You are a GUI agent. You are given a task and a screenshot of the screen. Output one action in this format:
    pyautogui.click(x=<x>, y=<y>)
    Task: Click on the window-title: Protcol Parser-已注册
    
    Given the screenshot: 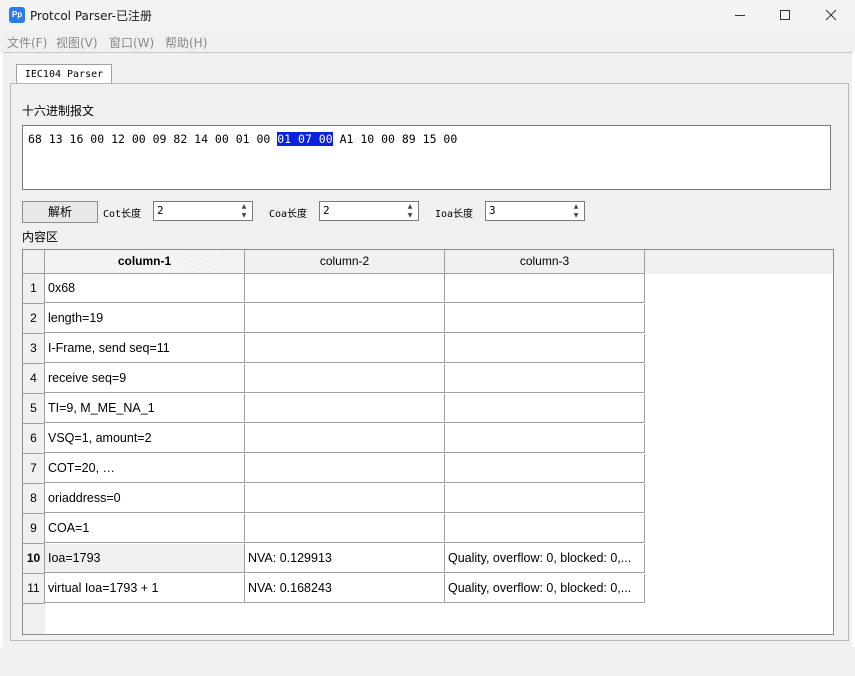 What is the action you would take?
    pyautogui.click(x=91, y=16)
    